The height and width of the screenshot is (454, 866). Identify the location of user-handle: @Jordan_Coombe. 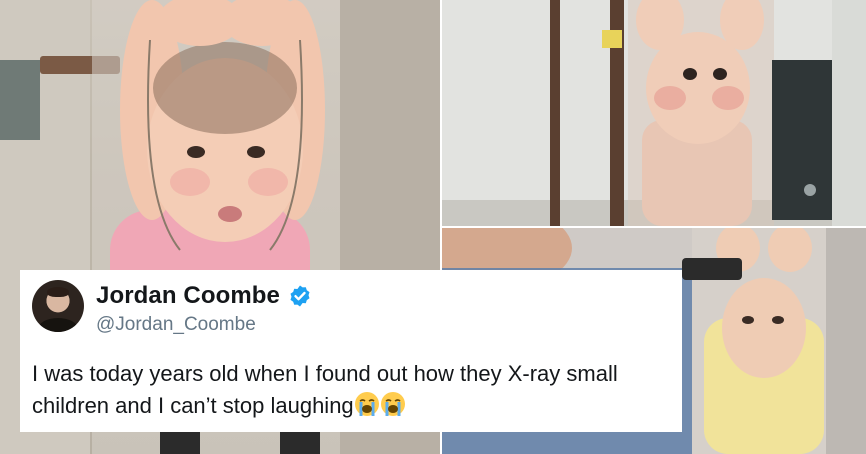
(176, 325).